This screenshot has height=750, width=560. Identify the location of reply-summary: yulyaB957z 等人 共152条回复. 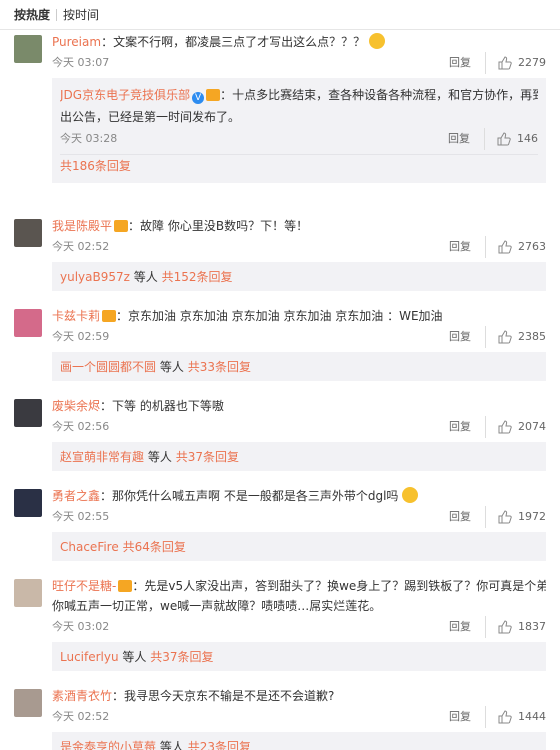
(299, 276).